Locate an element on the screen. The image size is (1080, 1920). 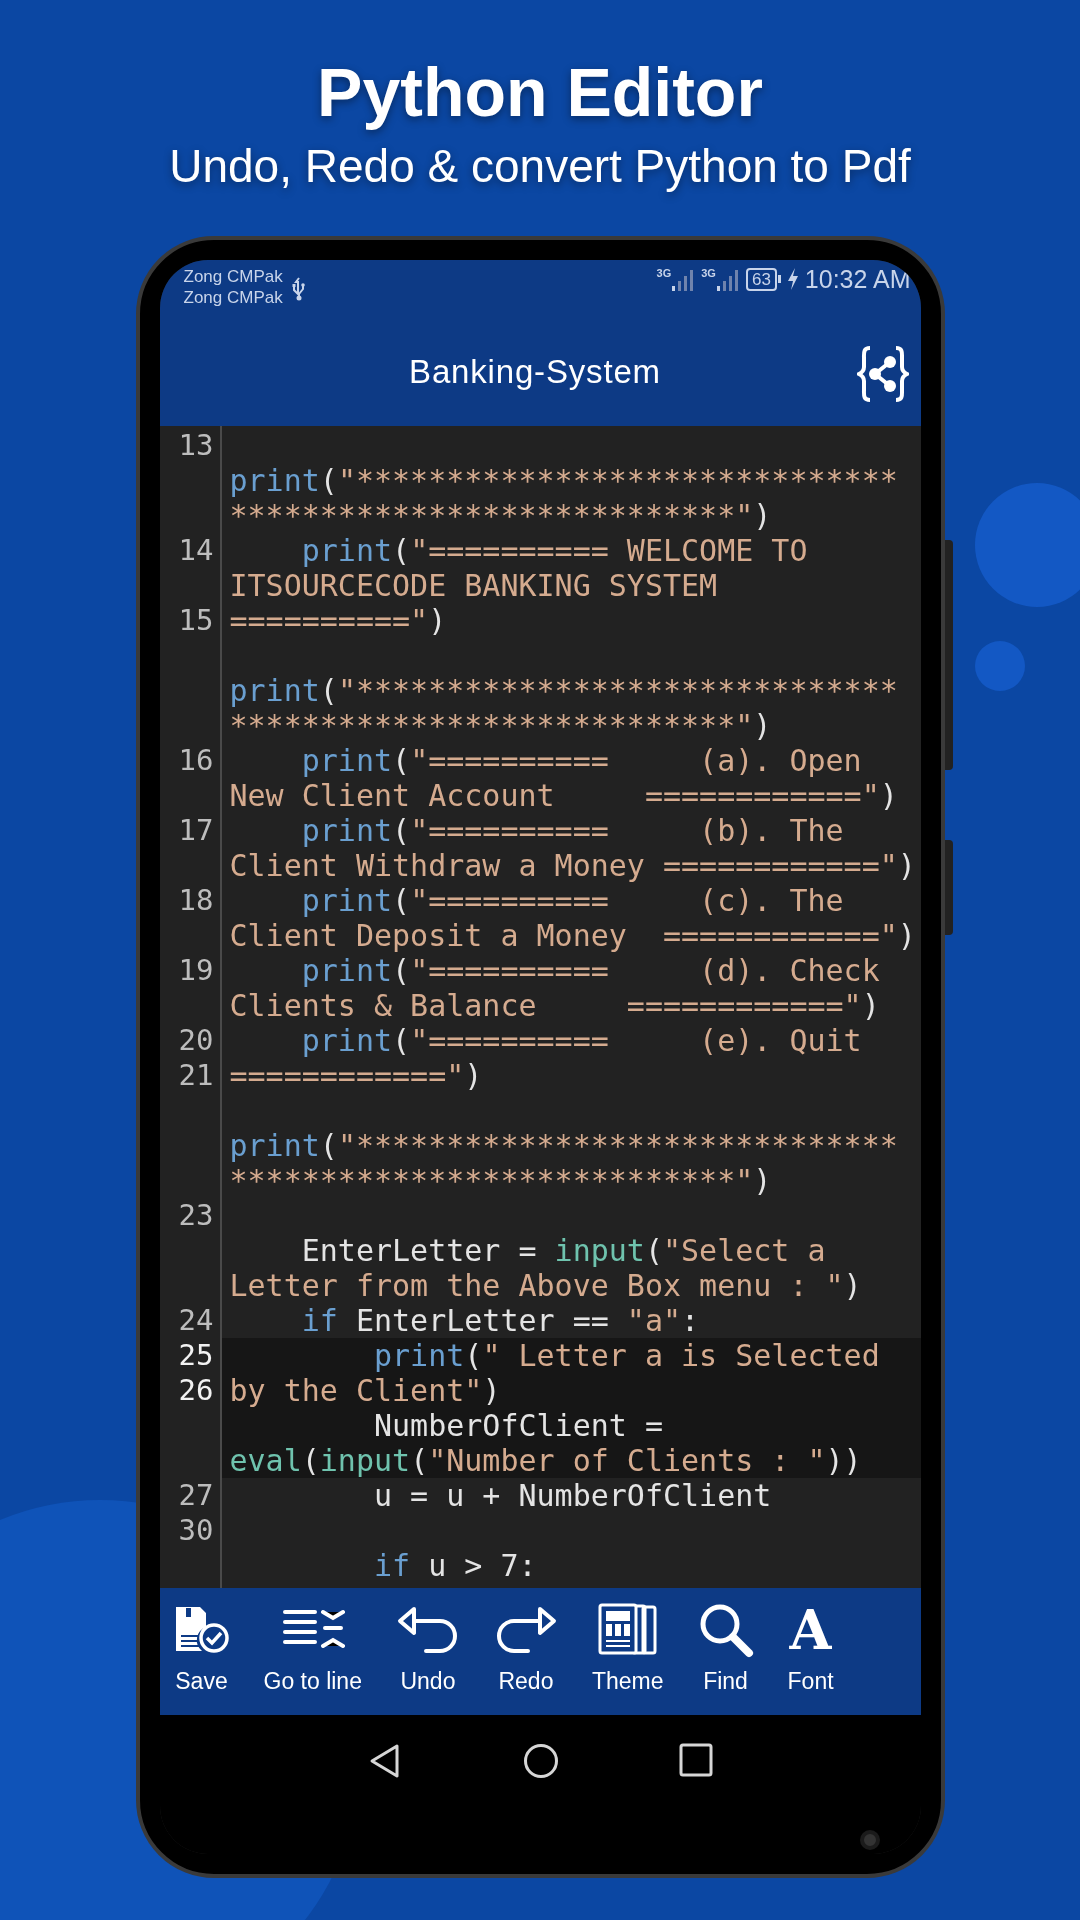
code-line: NumberOfClient = is located at coordinates (518, 1425).